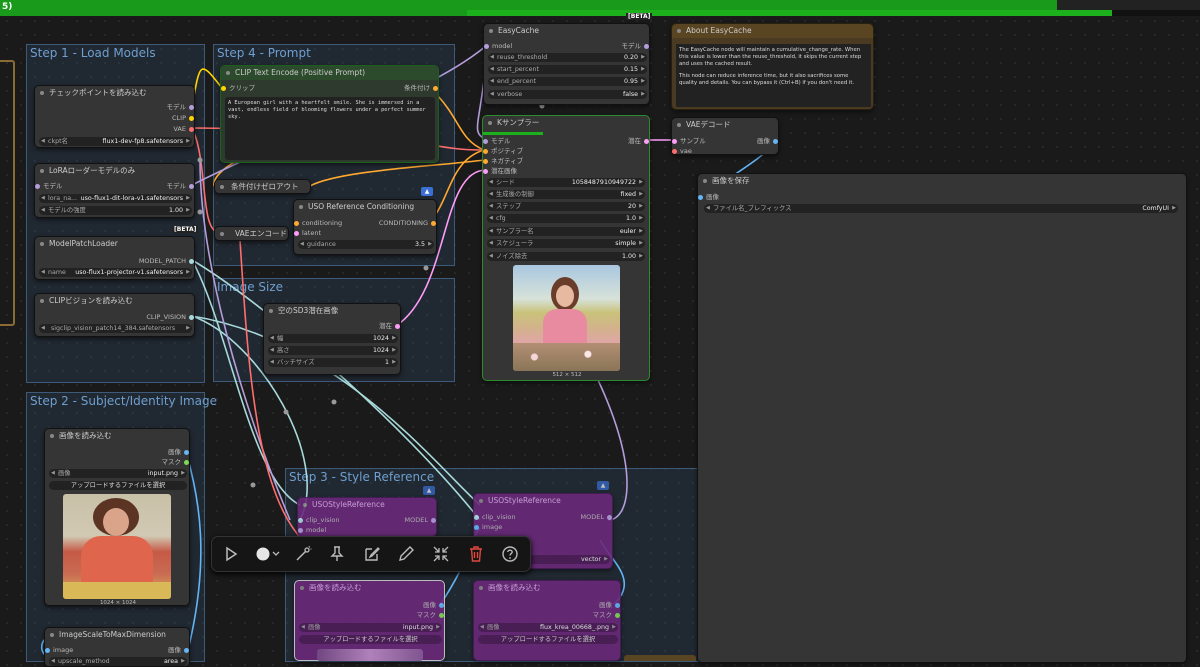 Image resolution: width=1200 pixels, height=667 pixels. What do you see at coordinates (682, 151) in the screenshot?
I see `input-vae: vae` at bounding box center [682, 151].